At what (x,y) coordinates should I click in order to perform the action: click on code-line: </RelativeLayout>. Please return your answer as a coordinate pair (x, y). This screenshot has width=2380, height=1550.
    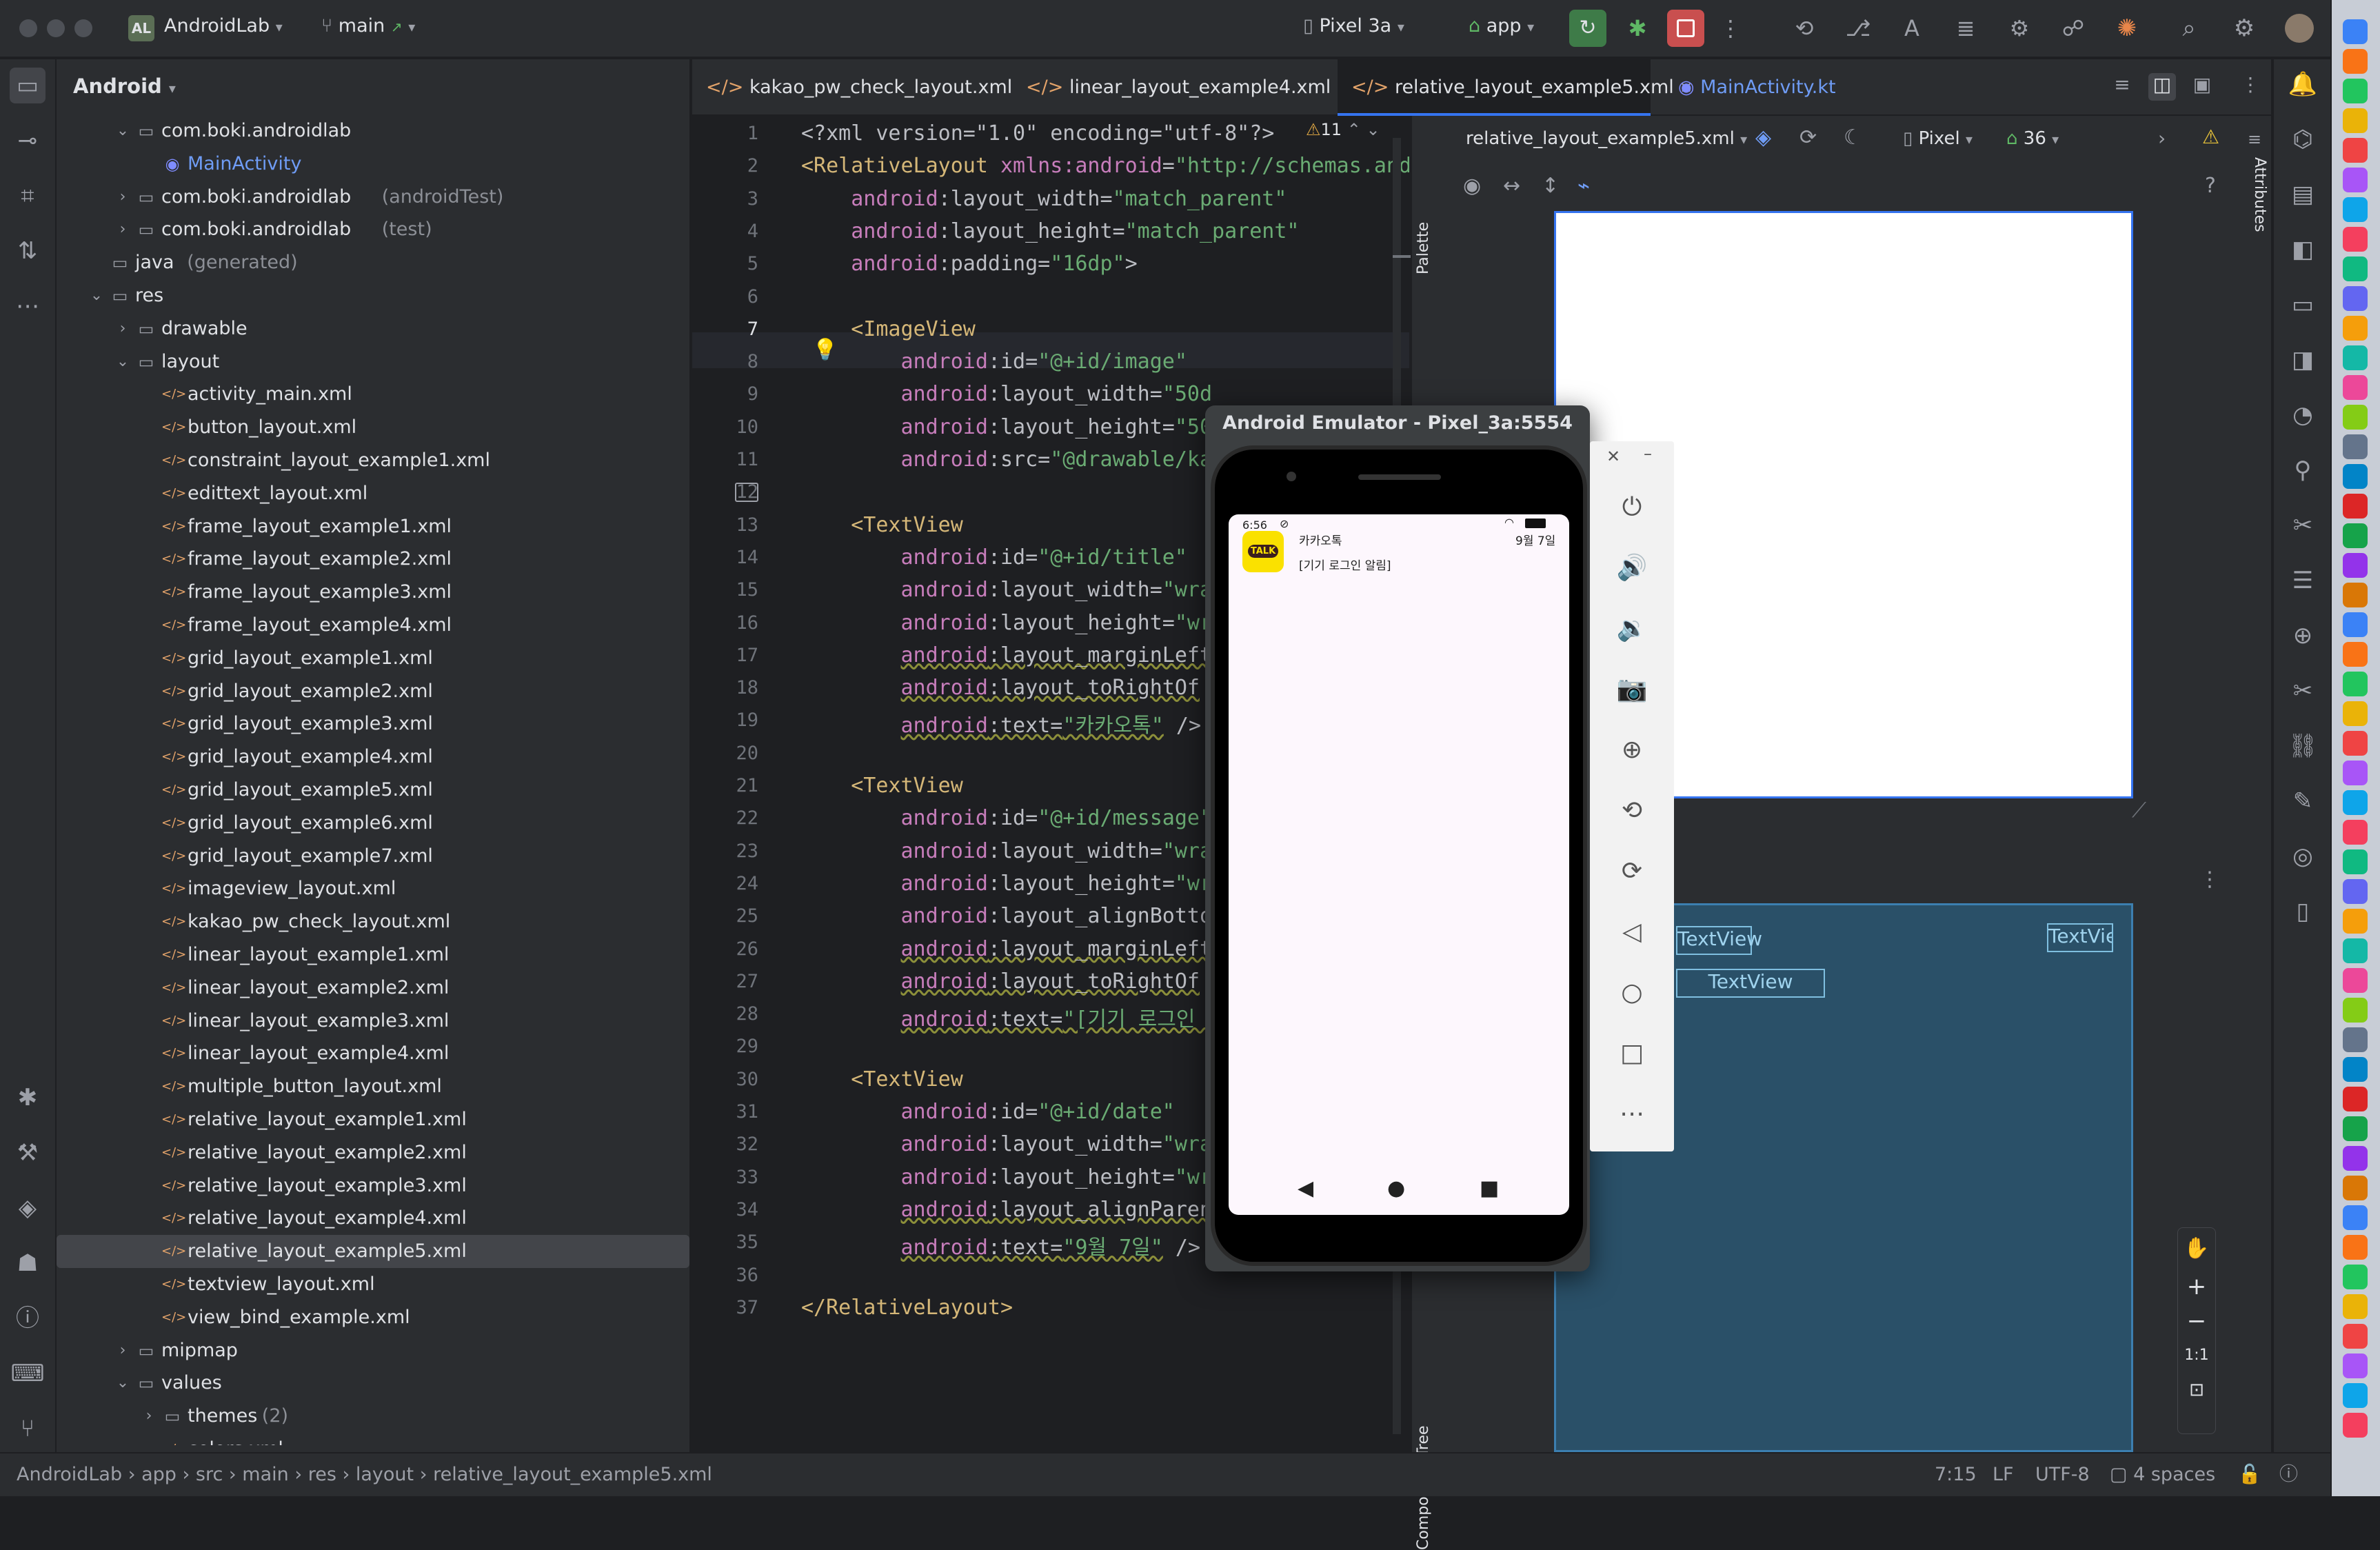
    Looking at the image, I should click on (907, 1308).